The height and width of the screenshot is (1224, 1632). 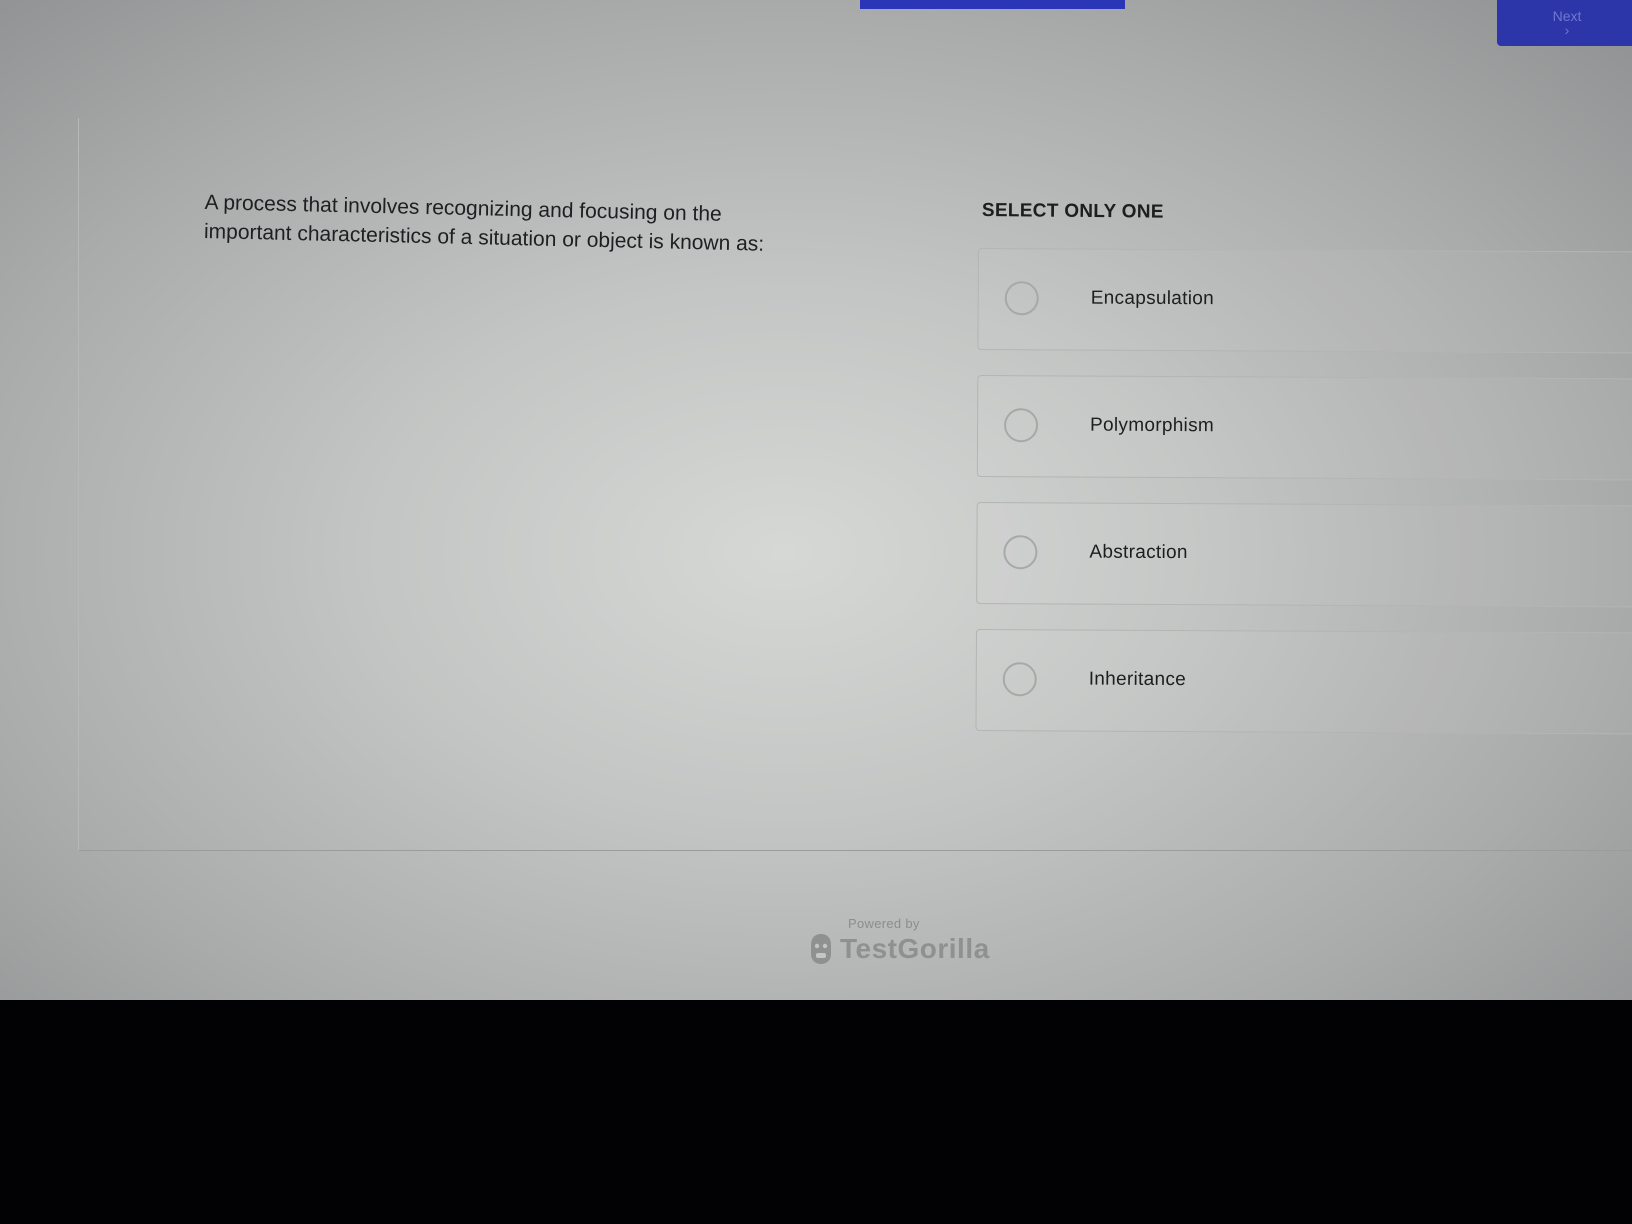 What do you see at coordinates (884, 923) in the screenshot?
I see `powered-by-text: Powered by` at bounding box center [884, 923].